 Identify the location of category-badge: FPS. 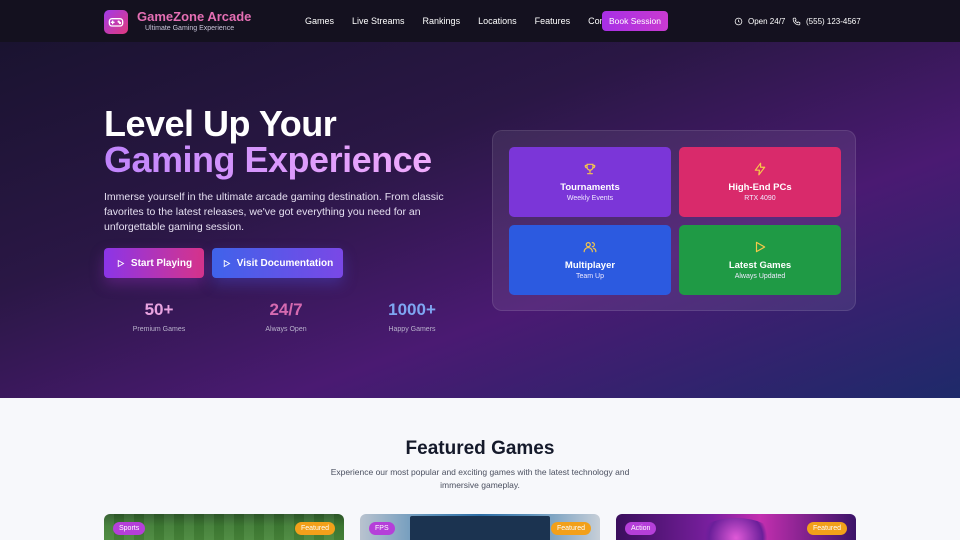
(382, 528).